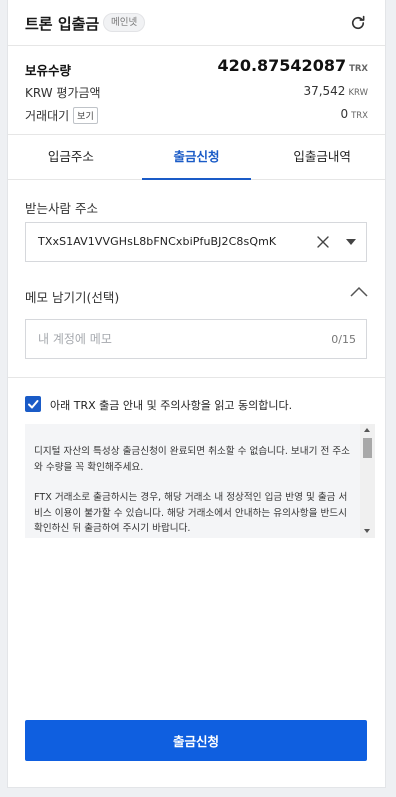 This screenshot has width=396, height=797. I want to click on pending-label-group: 거래대기 보기, so click(61, 115).